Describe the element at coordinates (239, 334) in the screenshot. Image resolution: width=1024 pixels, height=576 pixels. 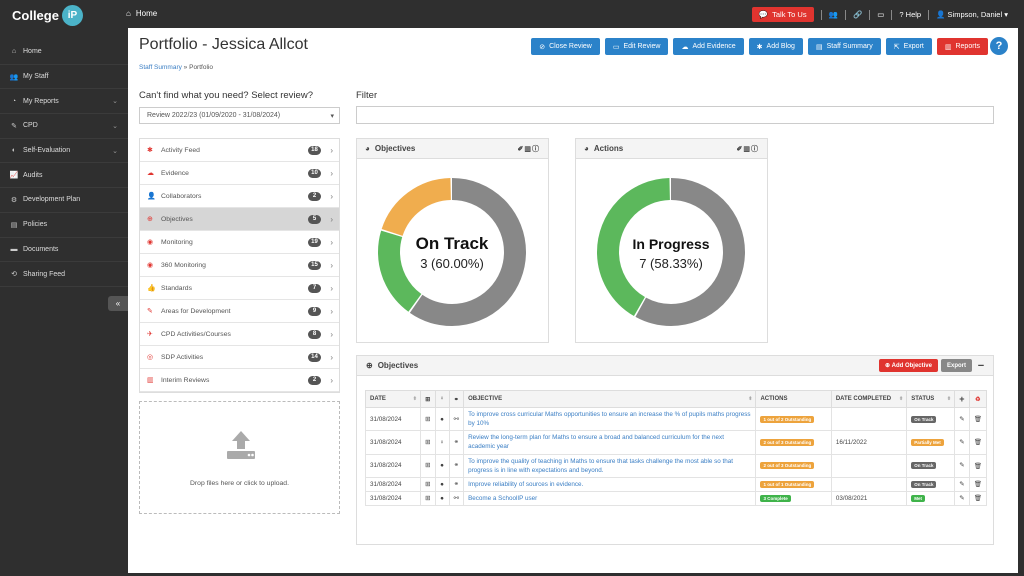
I see `menu-item-cpd-activities-courses: ✈ CPD Activities/Courses 8 ›` at that location.